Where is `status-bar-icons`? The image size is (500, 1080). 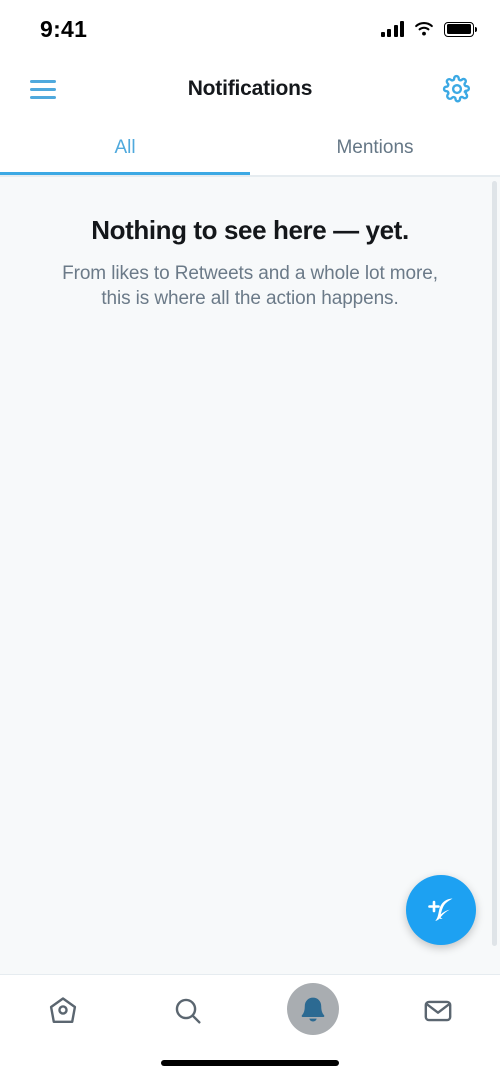
status-bar-icons is located at coordinates (428, 29).